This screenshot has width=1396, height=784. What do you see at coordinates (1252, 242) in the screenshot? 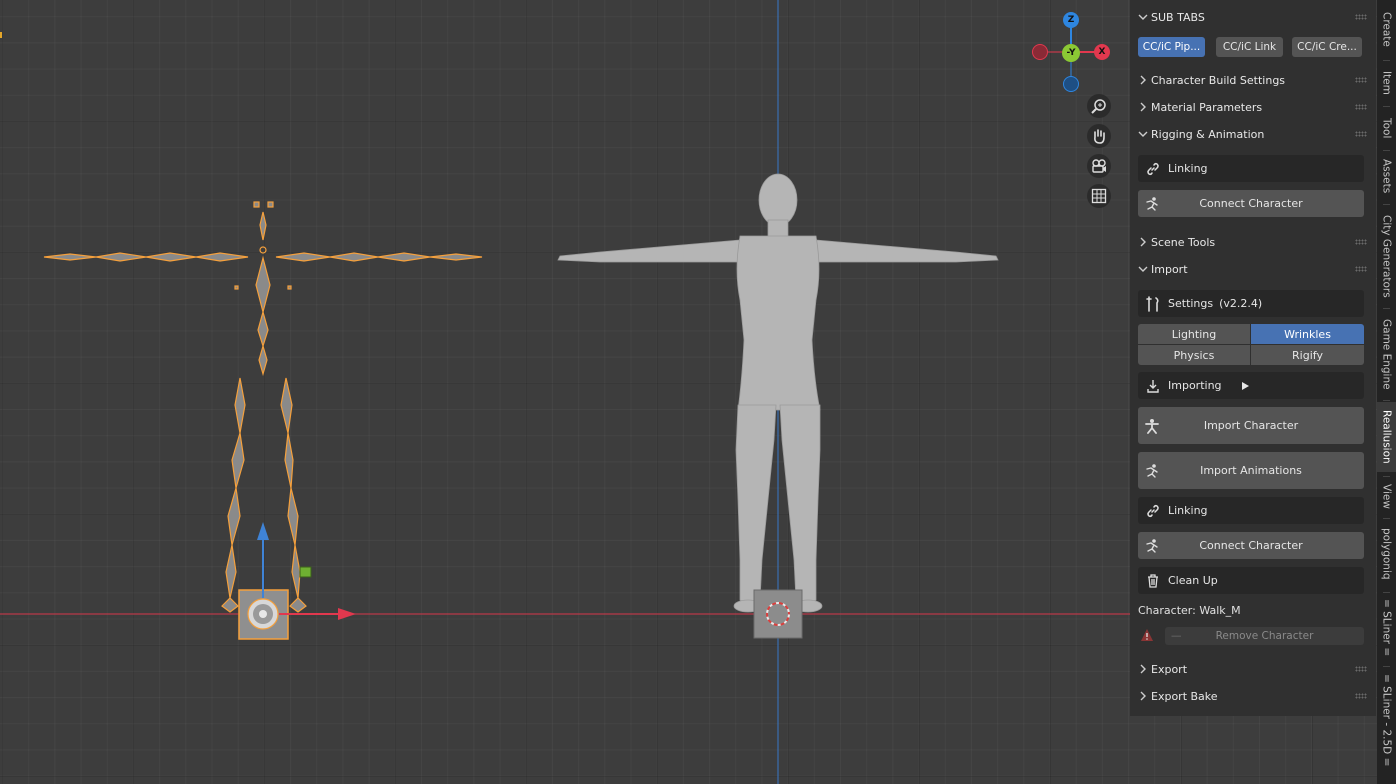
I see `panel-scene-tools: Scene Tools` at bounding box center [1252, 242].